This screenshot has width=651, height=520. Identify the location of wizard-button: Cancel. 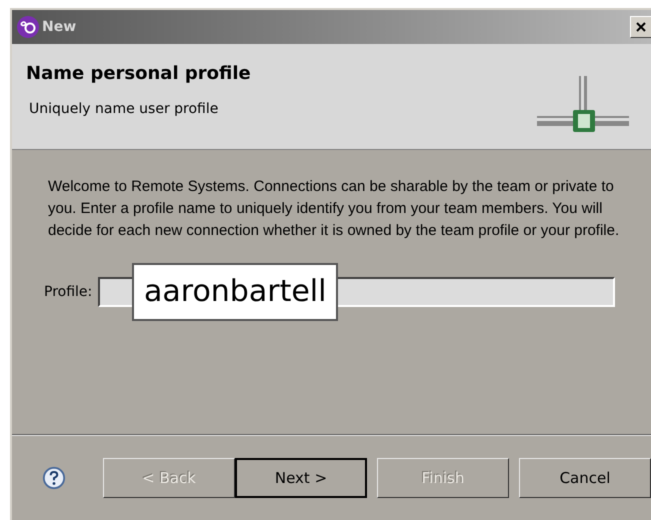
(585, 478).